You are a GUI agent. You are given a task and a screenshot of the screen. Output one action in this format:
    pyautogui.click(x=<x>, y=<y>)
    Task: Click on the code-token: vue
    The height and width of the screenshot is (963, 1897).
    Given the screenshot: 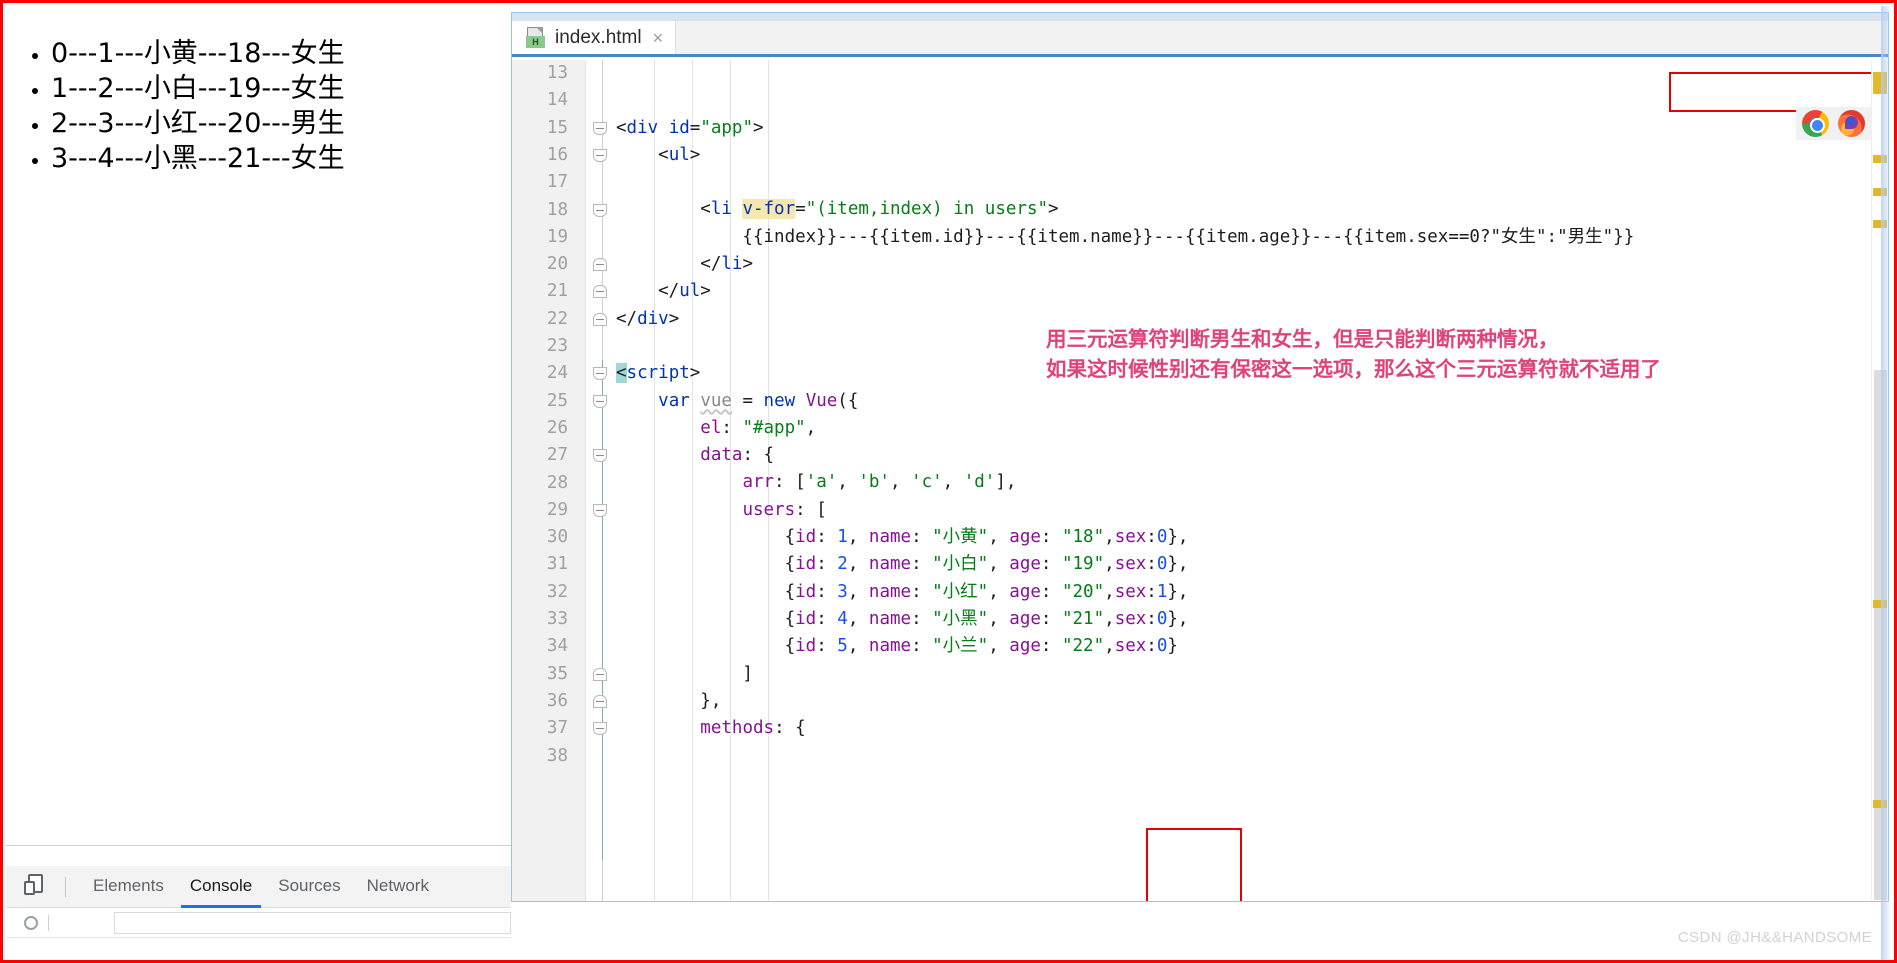 What is the action you would take?
    pyautogui.click(x=716, y=400)
    